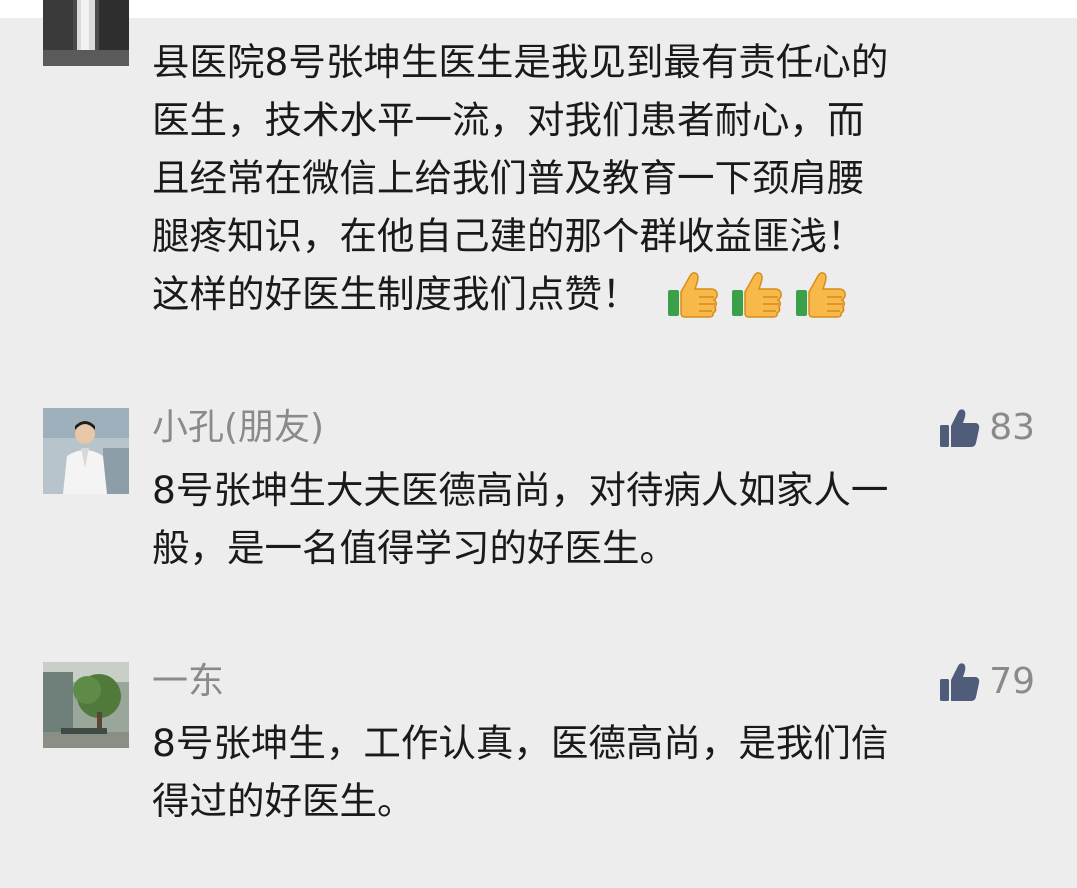  What do you see at coordinates (987, 682) in the screenshot?
I see `like-button: 79` at bounding box center [987, 682].